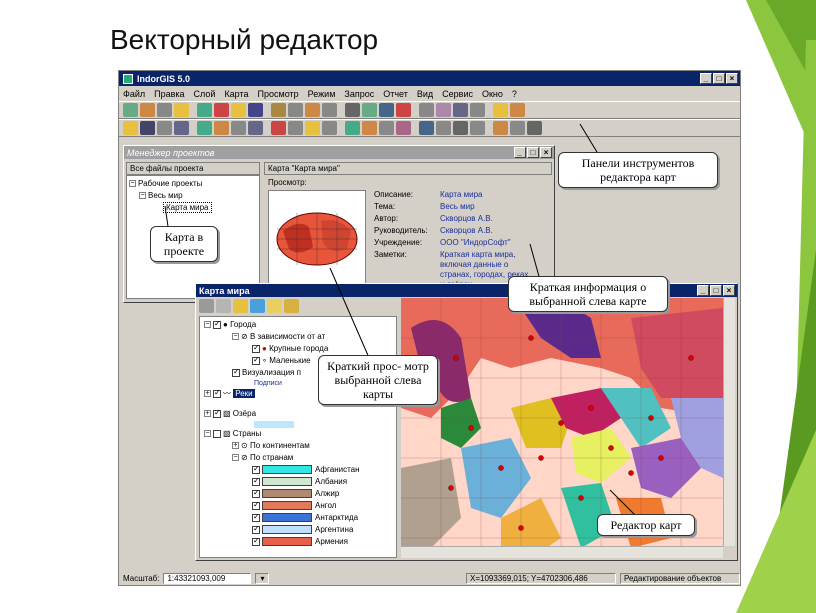 This screenshot has width=816, height=613. Describe the element at coordinates (395, 94) in the screenshot. I see `menu-report: Отчет` at that location.